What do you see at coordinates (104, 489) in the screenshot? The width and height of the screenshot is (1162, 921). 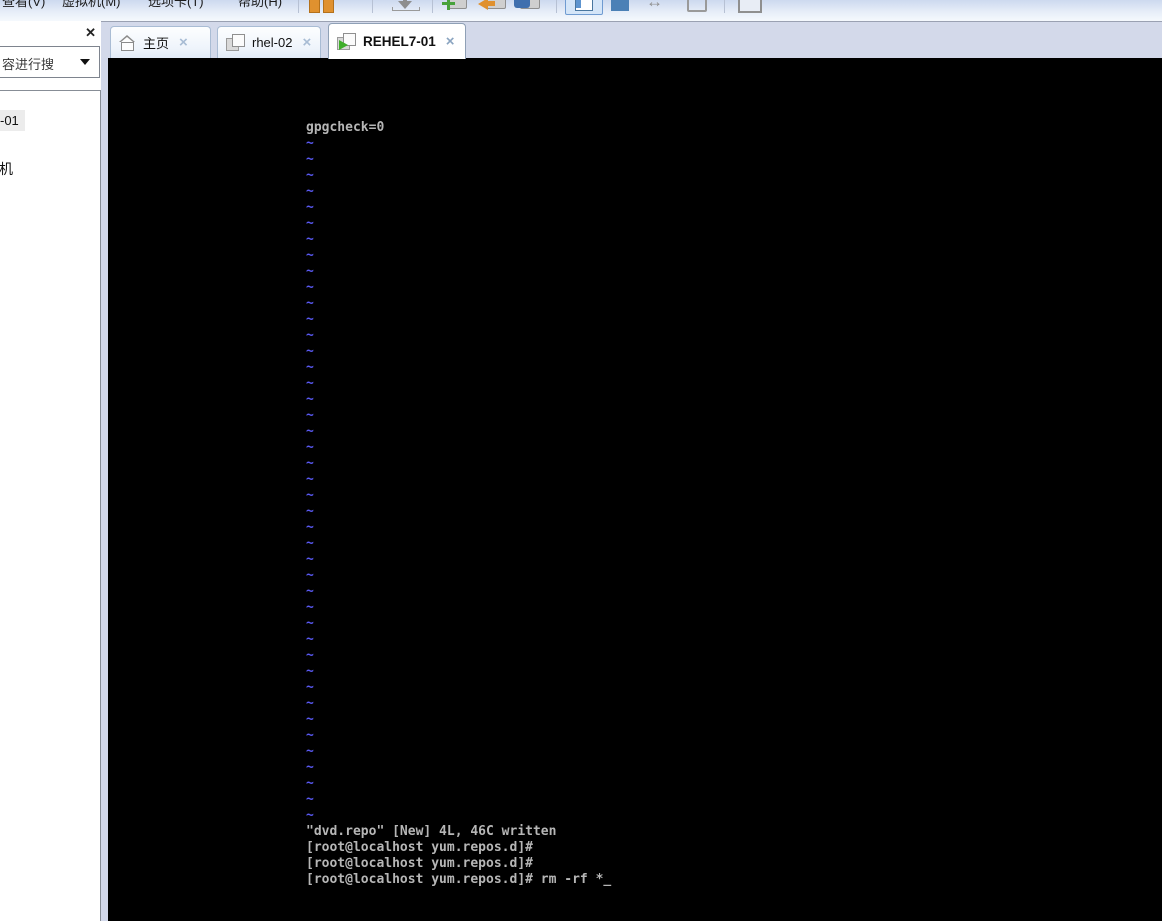 I see `panel-gap` at bounding box center [104, 489].